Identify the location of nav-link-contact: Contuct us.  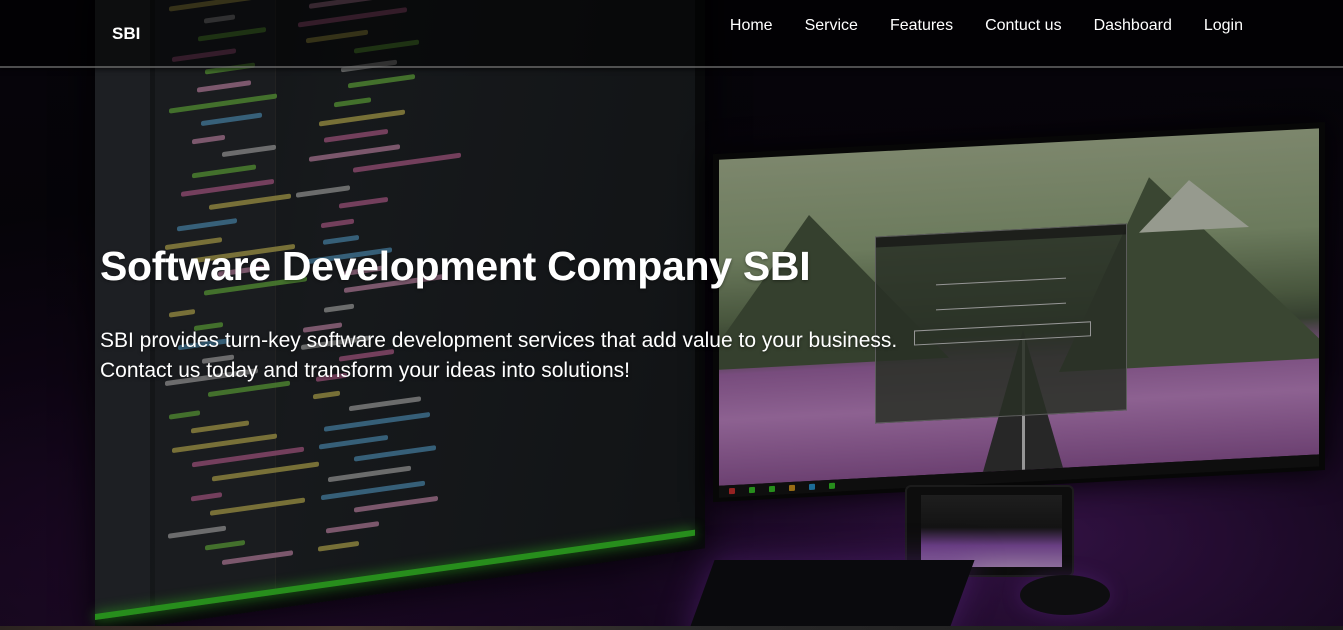
(1023, 25).